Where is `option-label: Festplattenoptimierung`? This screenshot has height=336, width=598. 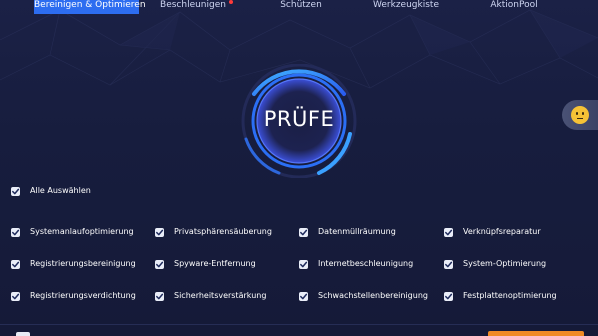
option-label: Festplattenoptimierung is located at coordinates (510, 295).